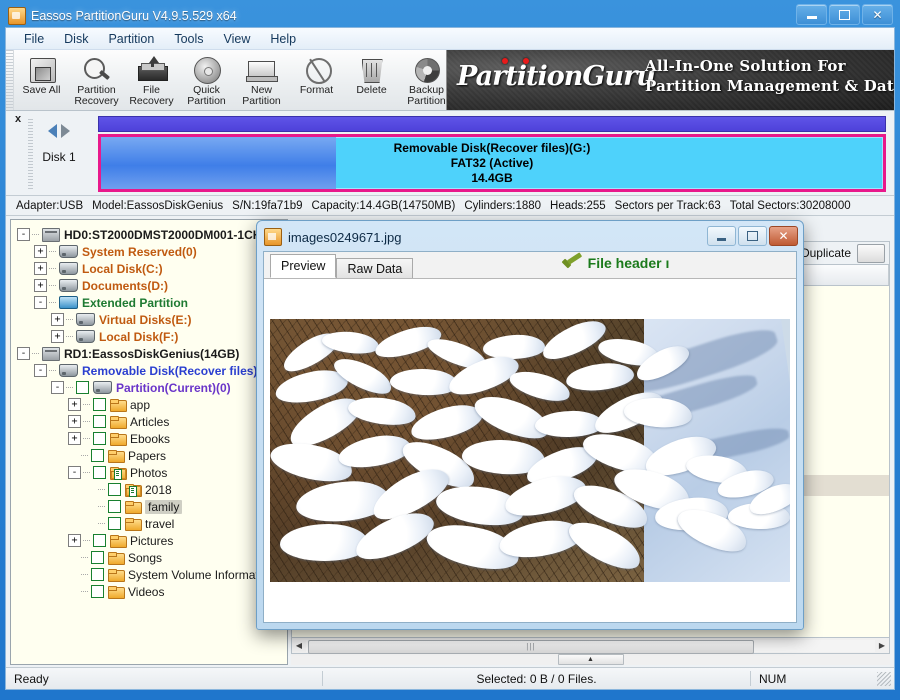 The height and width of the screenshot is (700, 900). What do you see at coordinates (371, 74) in the screenshot?
I see `delete-button: Delete` at bounding box center [371, 74].